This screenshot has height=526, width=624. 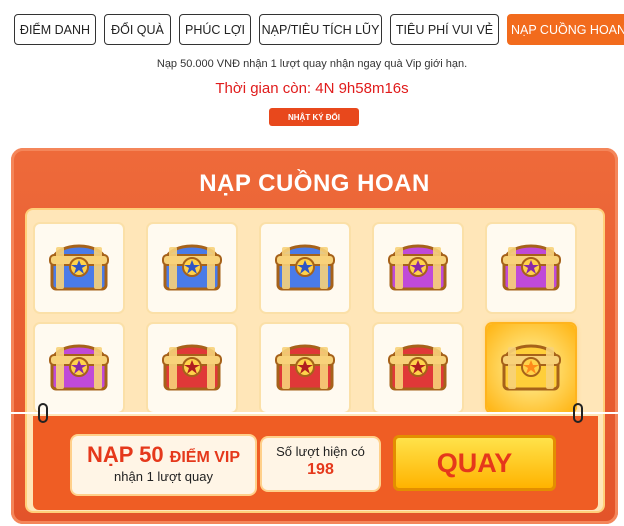 What do you see at coordinates (314, 413) in the screenshot?
I see `rope-divider` at bounding box center [314, 413].